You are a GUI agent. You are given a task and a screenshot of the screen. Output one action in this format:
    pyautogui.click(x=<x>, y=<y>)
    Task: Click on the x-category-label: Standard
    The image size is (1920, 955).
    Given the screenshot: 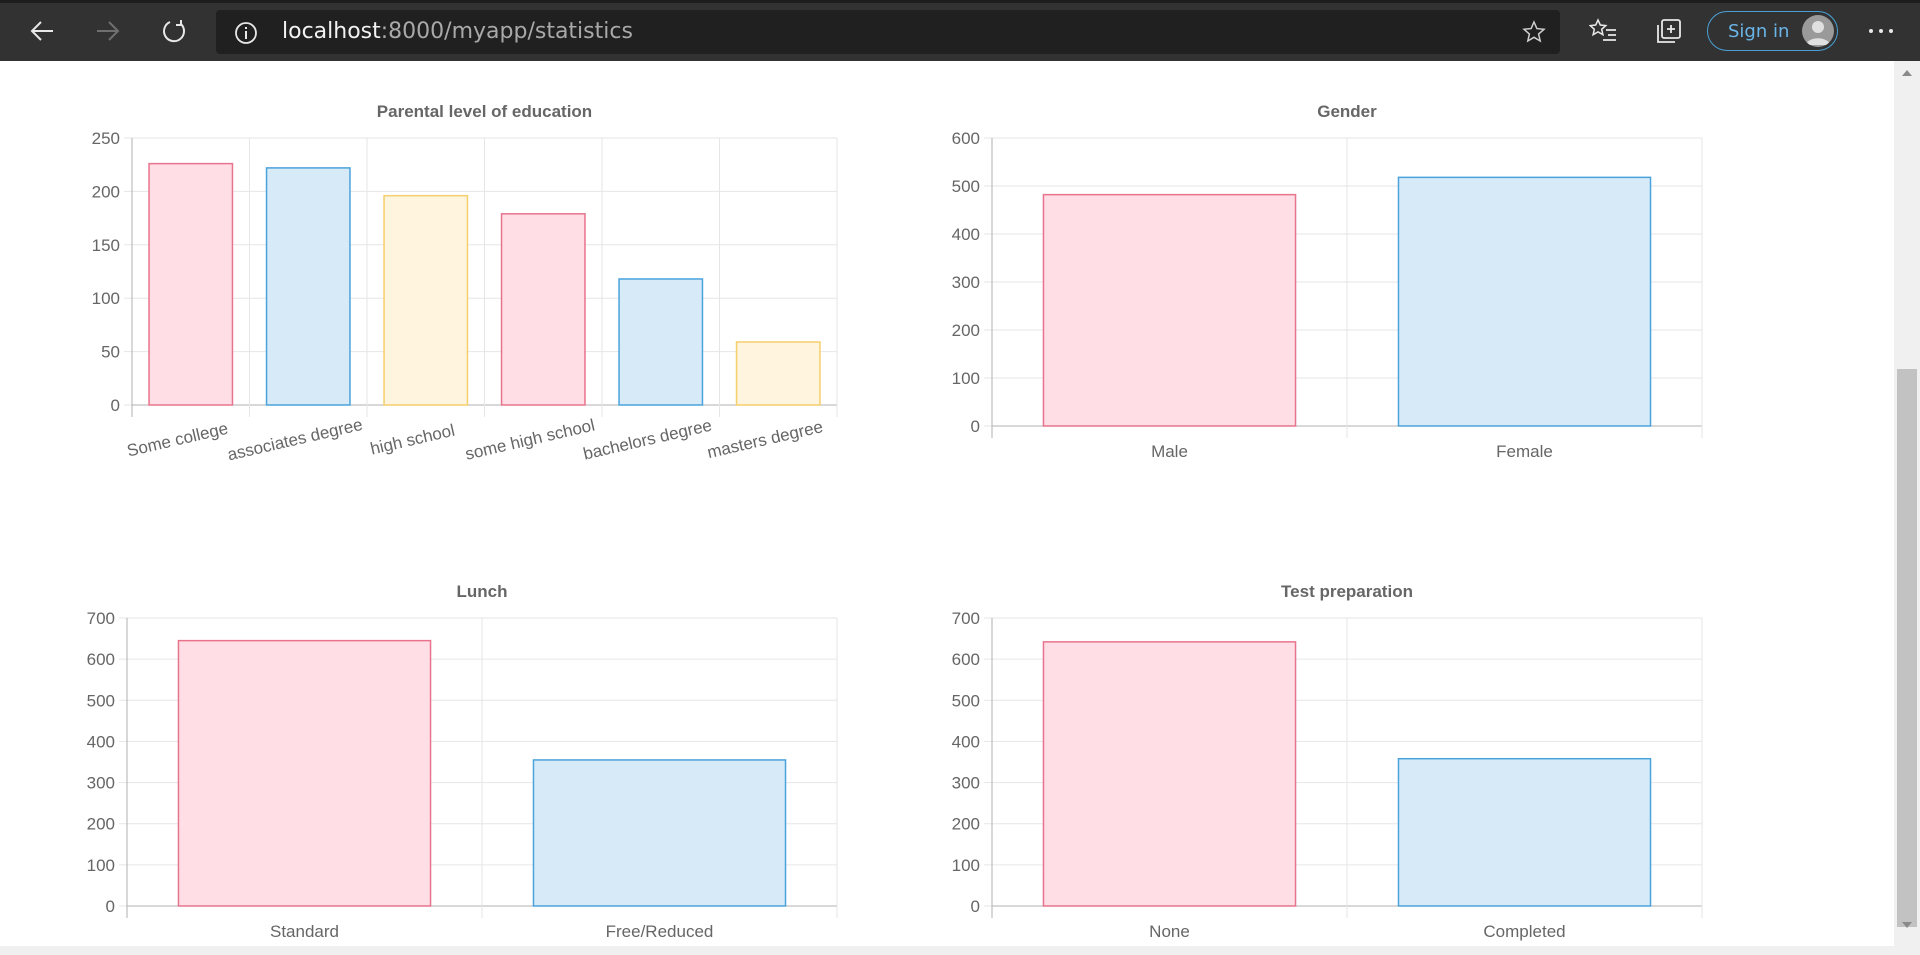 What is the action you would take?
    pyautogui.click(x=304, y=931)
    